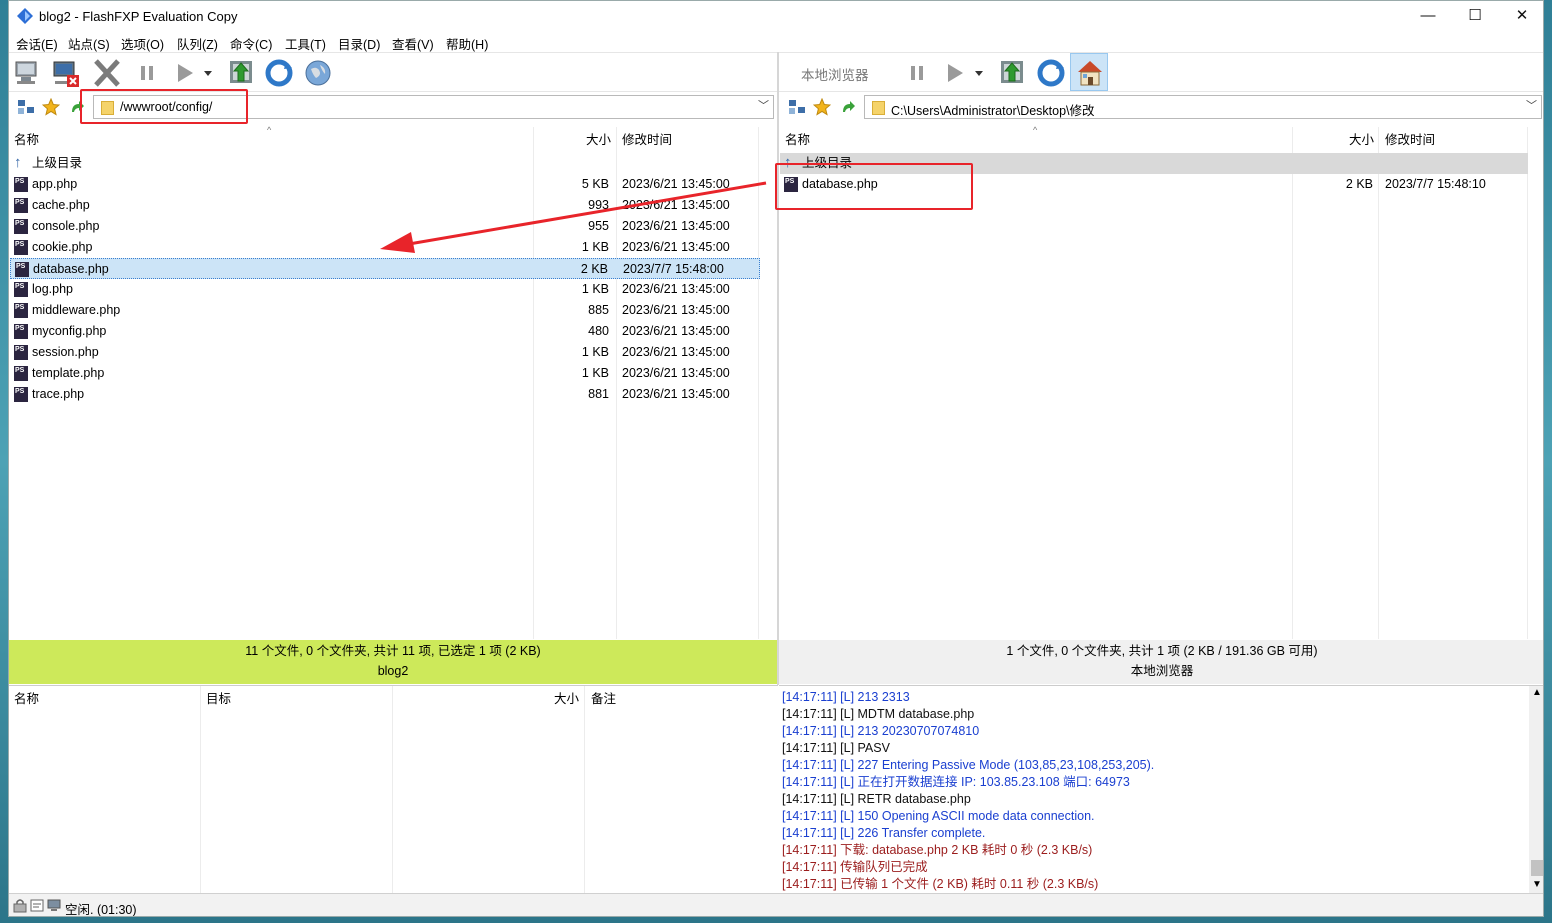 This screenshot has height=923, width=1552. What do you see at coordinates (848, 107) in the screenshot?
I see `right-parent-dir-icon` at bounding box center [848, 107].